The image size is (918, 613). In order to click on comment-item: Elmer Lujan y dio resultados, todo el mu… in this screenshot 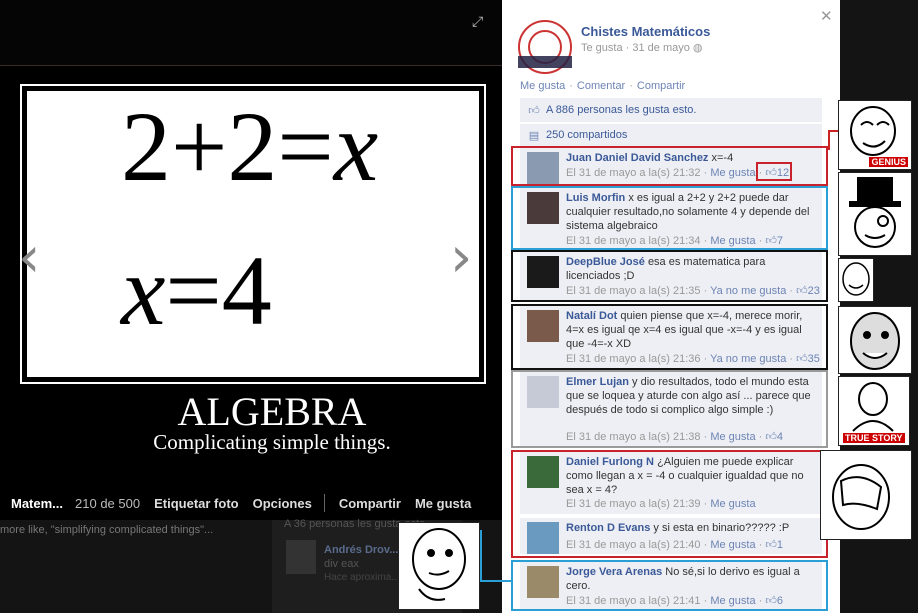, I will do `click(671, 409)`.